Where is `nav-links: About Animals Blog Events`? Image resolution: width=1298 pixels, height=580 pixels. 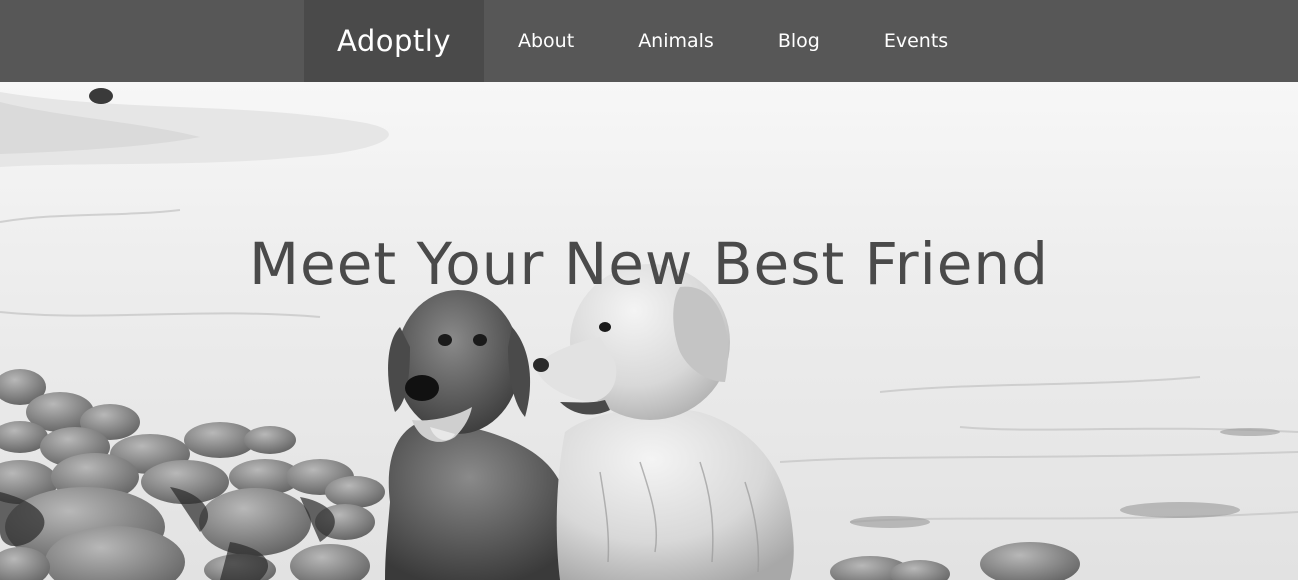 nav-links: About Animals Blog Events is located at coordinates (765, 41).